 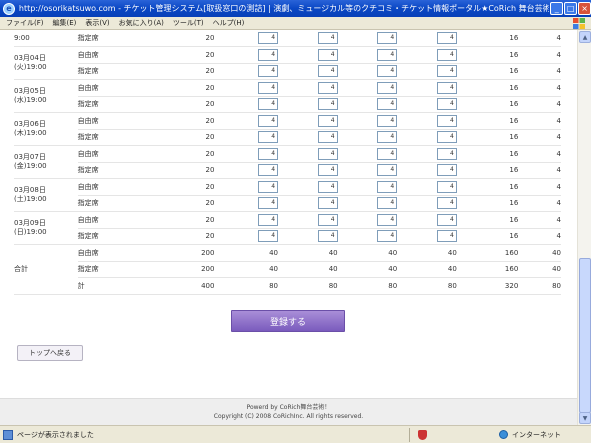 What do you see at coordinates (557, 8) in the screenshot?
I see `minimize-button: _` at bounding box center [557, 8].